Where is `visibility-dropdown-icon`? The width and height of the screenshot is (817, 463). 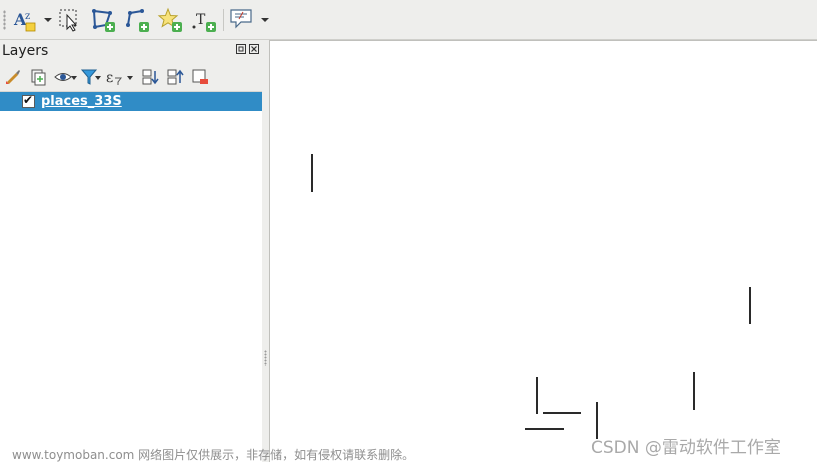 visibility-dropdown-icon is located at coordinates (74, 78).